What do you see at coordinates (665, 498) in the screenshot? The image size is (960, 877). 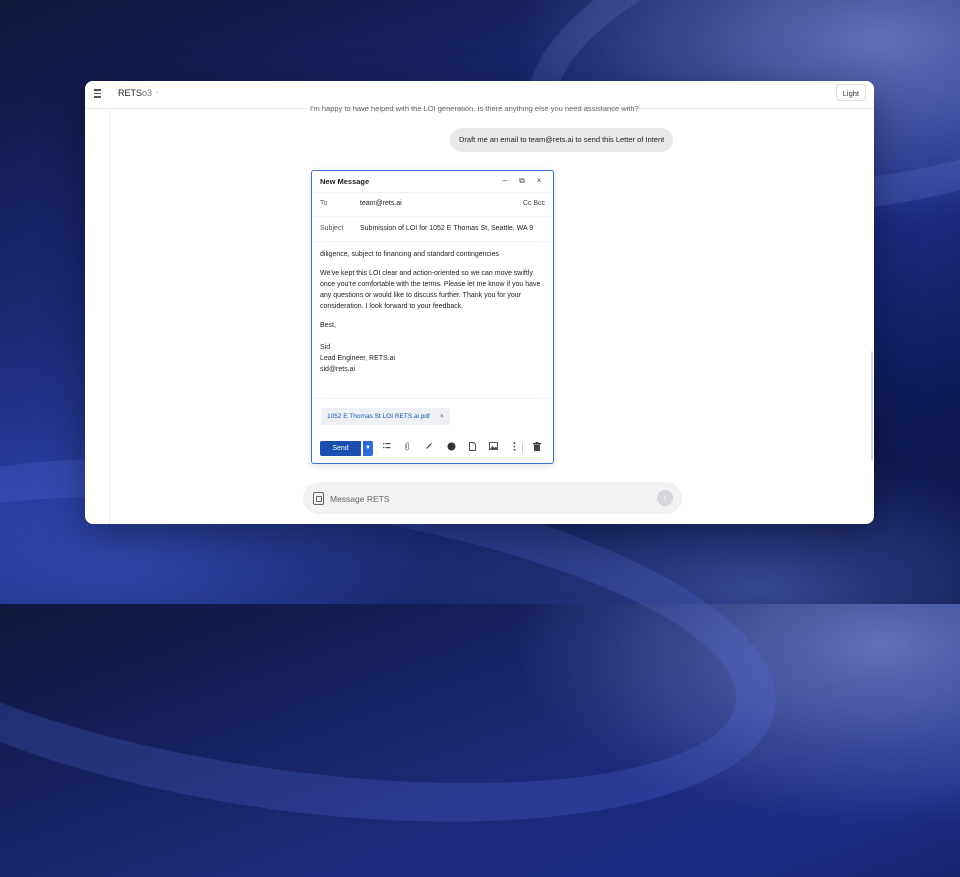 I see `send-message-icon: ↑` at bounding box center [665, 498].